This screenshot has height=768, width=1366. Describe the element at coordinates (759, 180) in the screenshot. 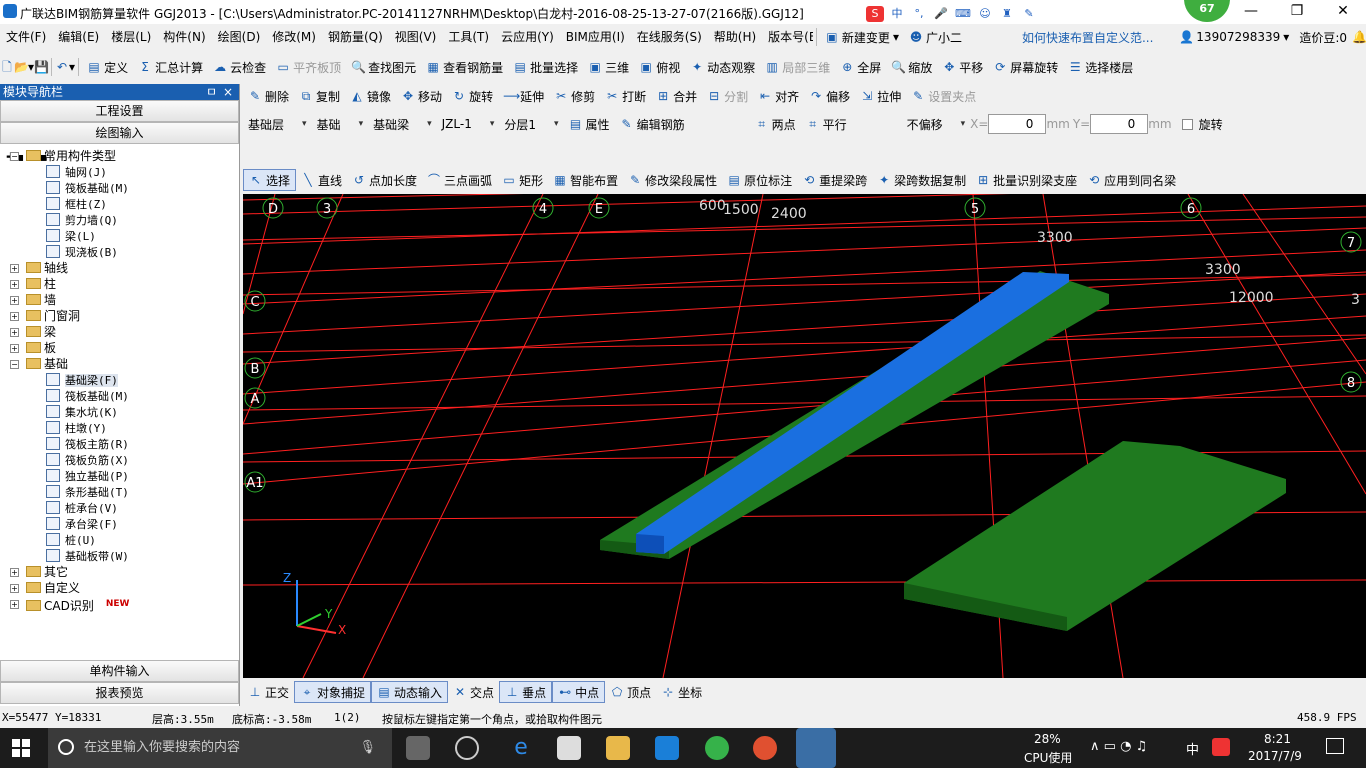

I see `draw-button: ▤ 原位标注` at that location.